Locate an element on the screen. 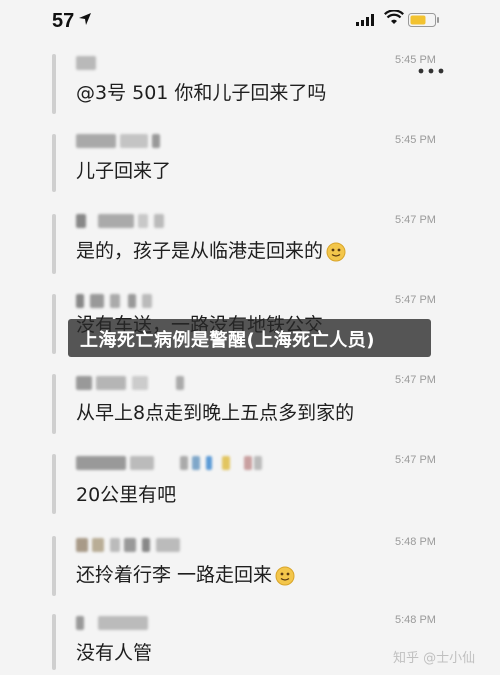 This screenshot has height=675, width=500. location-arrow-icon is located at coordinates (85, 19).